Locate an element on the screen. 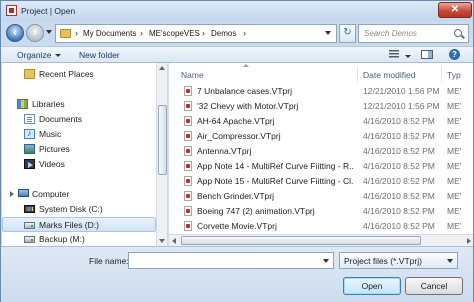  view-options-dropdown-icon is located at coordinates (408, 56).